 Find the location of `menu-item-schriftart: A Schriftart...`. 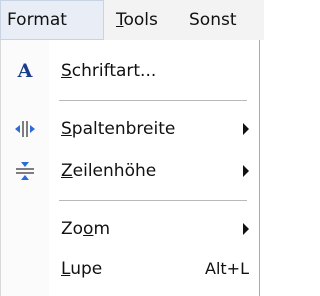

menu-item-schriftart: A Schriftart... is located at coordinates (130, 71).